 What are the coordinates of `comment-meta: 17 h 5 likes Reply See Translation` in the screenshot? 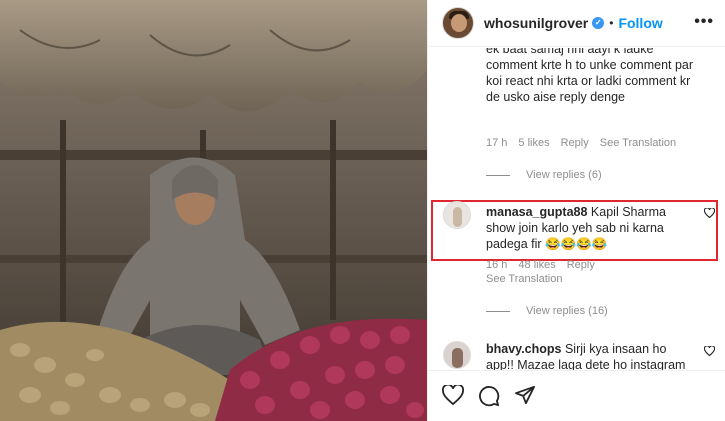 It's located at (581, 143).